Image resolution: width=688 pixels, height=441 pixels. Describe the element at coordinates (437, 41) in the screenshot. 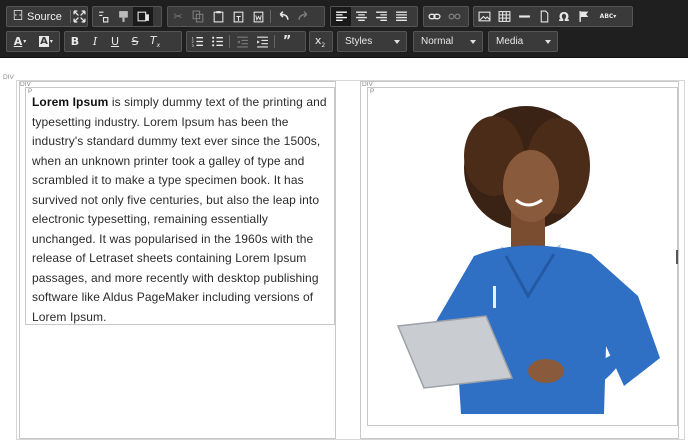

I see `format-dropdown-label: Normal` at that location.